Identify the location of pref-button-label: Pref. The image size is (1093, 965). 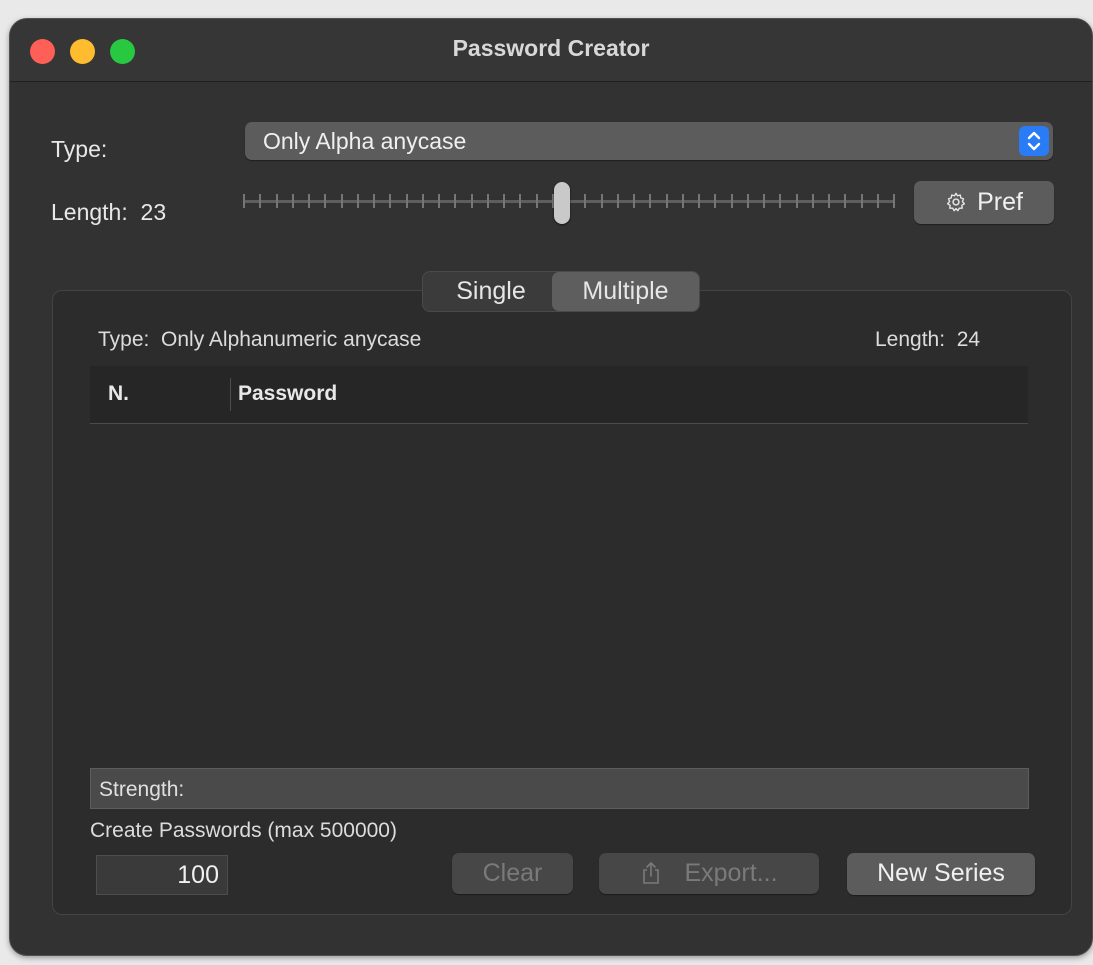
(1000, 202).